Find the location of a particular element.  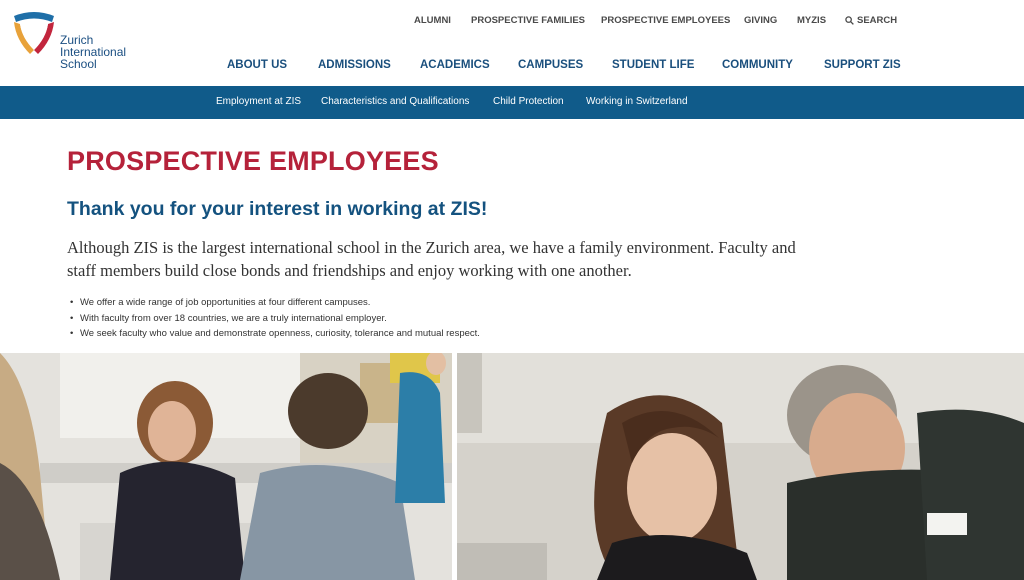

util-nav-alumni: ALUMNI is located at coordinates (432, 20).